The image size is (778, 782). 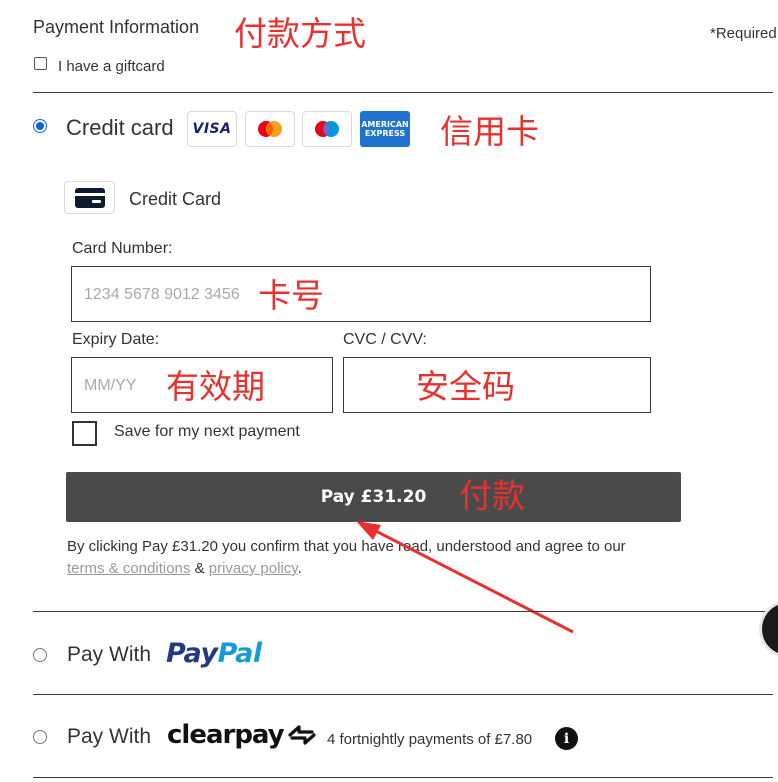 What do you see at coordinates (385, 339) in the screenshot?
I see `cvc-label: CVC / CVV:` at bounding box center [385, 339].